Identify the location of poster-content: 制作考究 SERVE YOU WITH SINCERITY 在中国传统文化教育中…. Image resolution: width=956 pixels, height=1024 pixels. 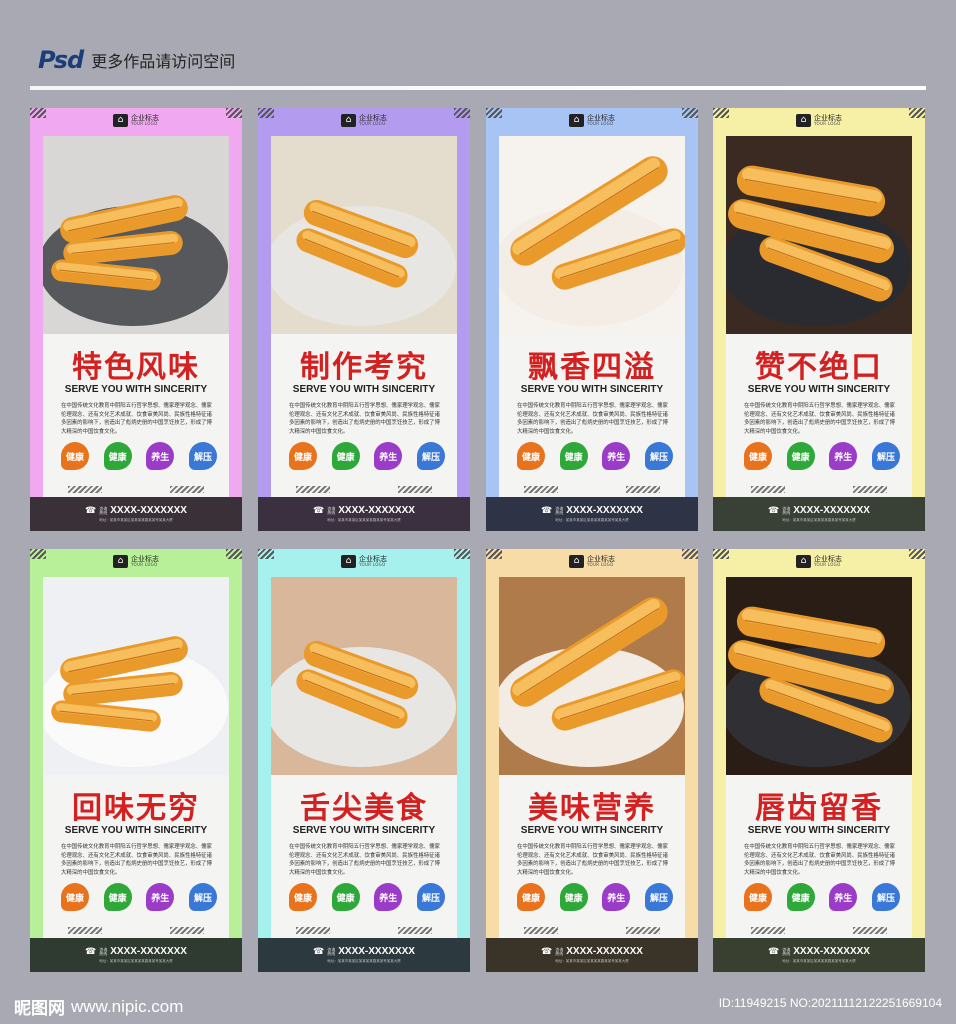
(364, 317).